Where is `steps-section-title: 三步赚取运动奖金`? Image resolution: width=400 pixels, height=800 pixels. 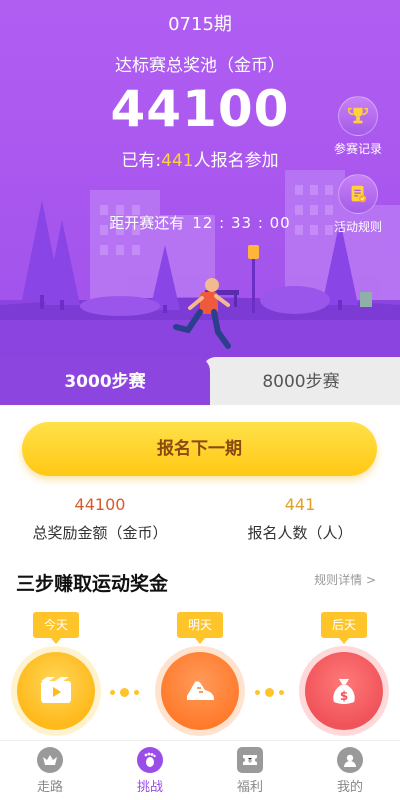
steps-section-title: 三步赚取运动奖金 is located at coordinates (92, 584).